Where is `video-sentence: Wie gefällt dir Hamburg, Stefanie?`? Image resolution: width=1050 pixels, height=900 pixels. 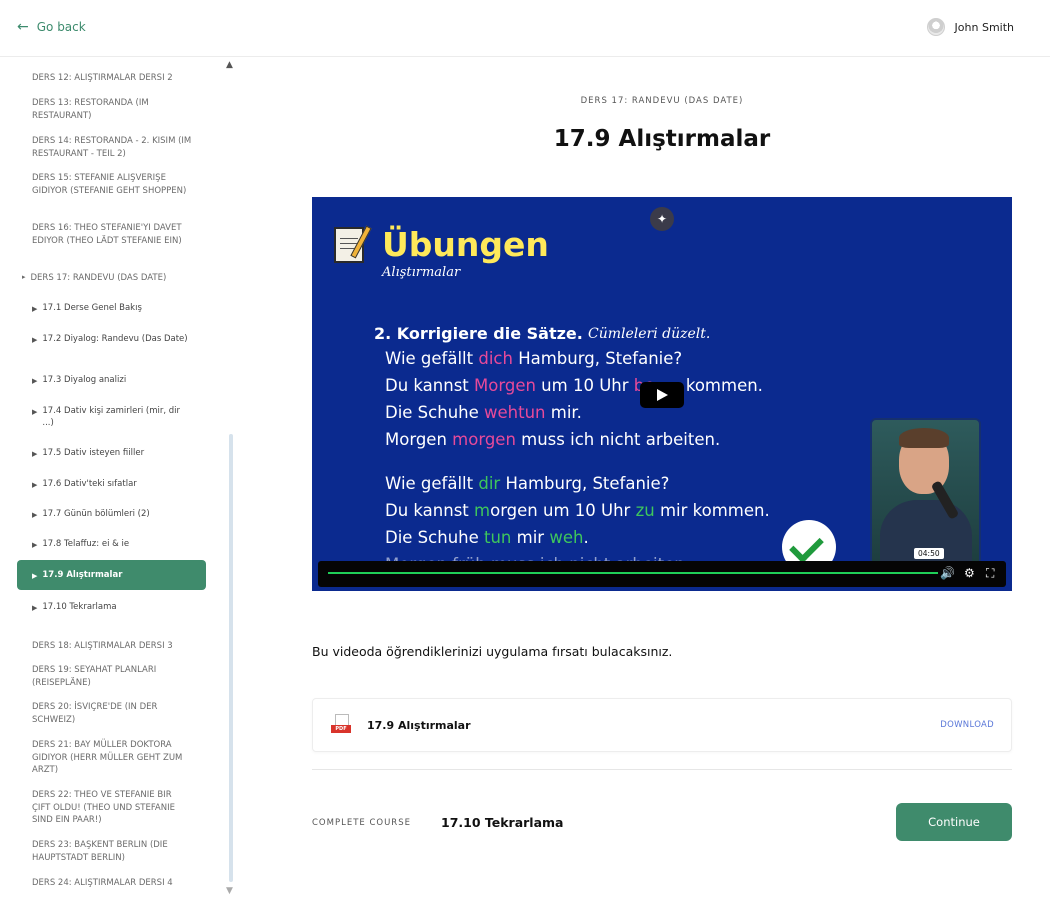
video-sentence: Wie gefällt dir Hamburg, Stefanie? is located at coordinates (527, 483).